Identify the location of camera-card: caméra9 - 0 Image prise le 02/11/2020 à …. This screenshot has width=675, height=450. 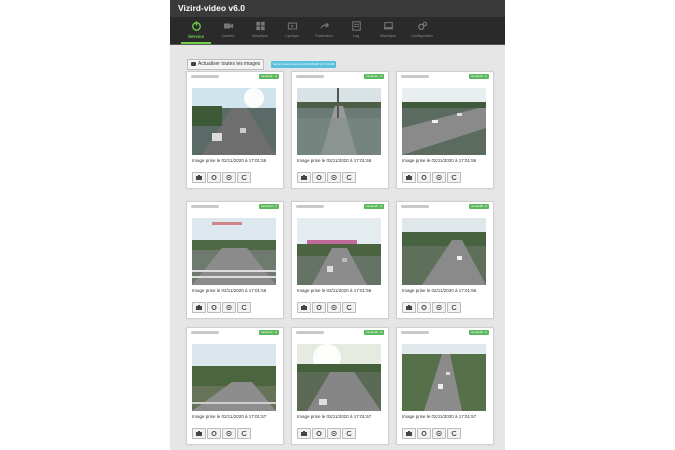
(445, 386).